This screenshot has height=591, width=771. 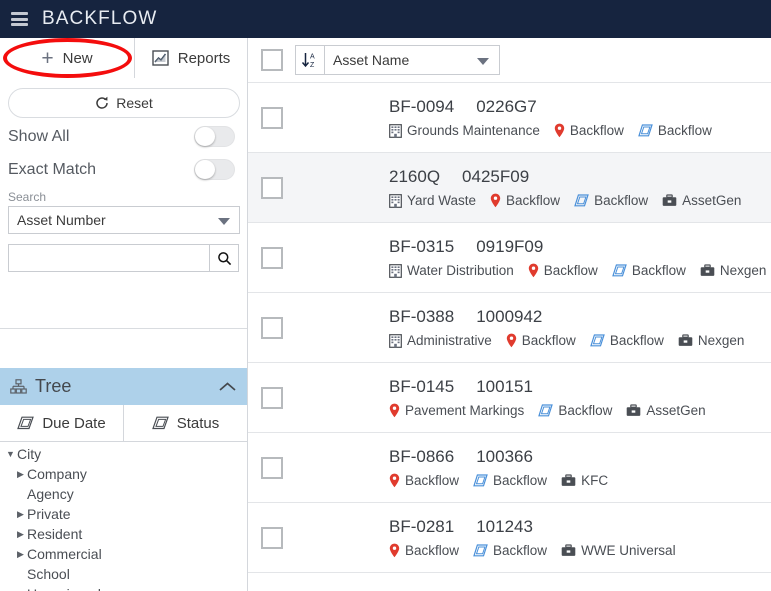 What do you see at coordinates (53, 386) in the screenshot?
I see `tree-section-title: Tree` at bounding box center [53, 386].